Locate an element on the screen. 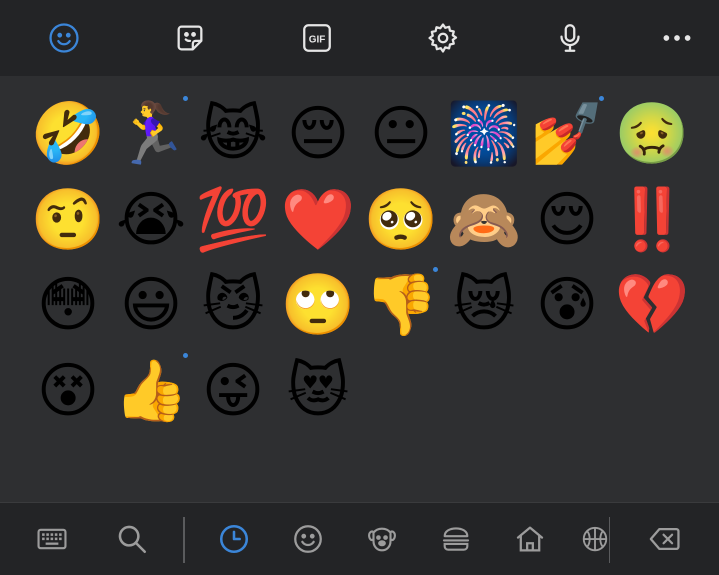 Image resolution: width=719 pixels, height=575 pixels. emoji-key: 🎆 is located at coordinates (484, 134).